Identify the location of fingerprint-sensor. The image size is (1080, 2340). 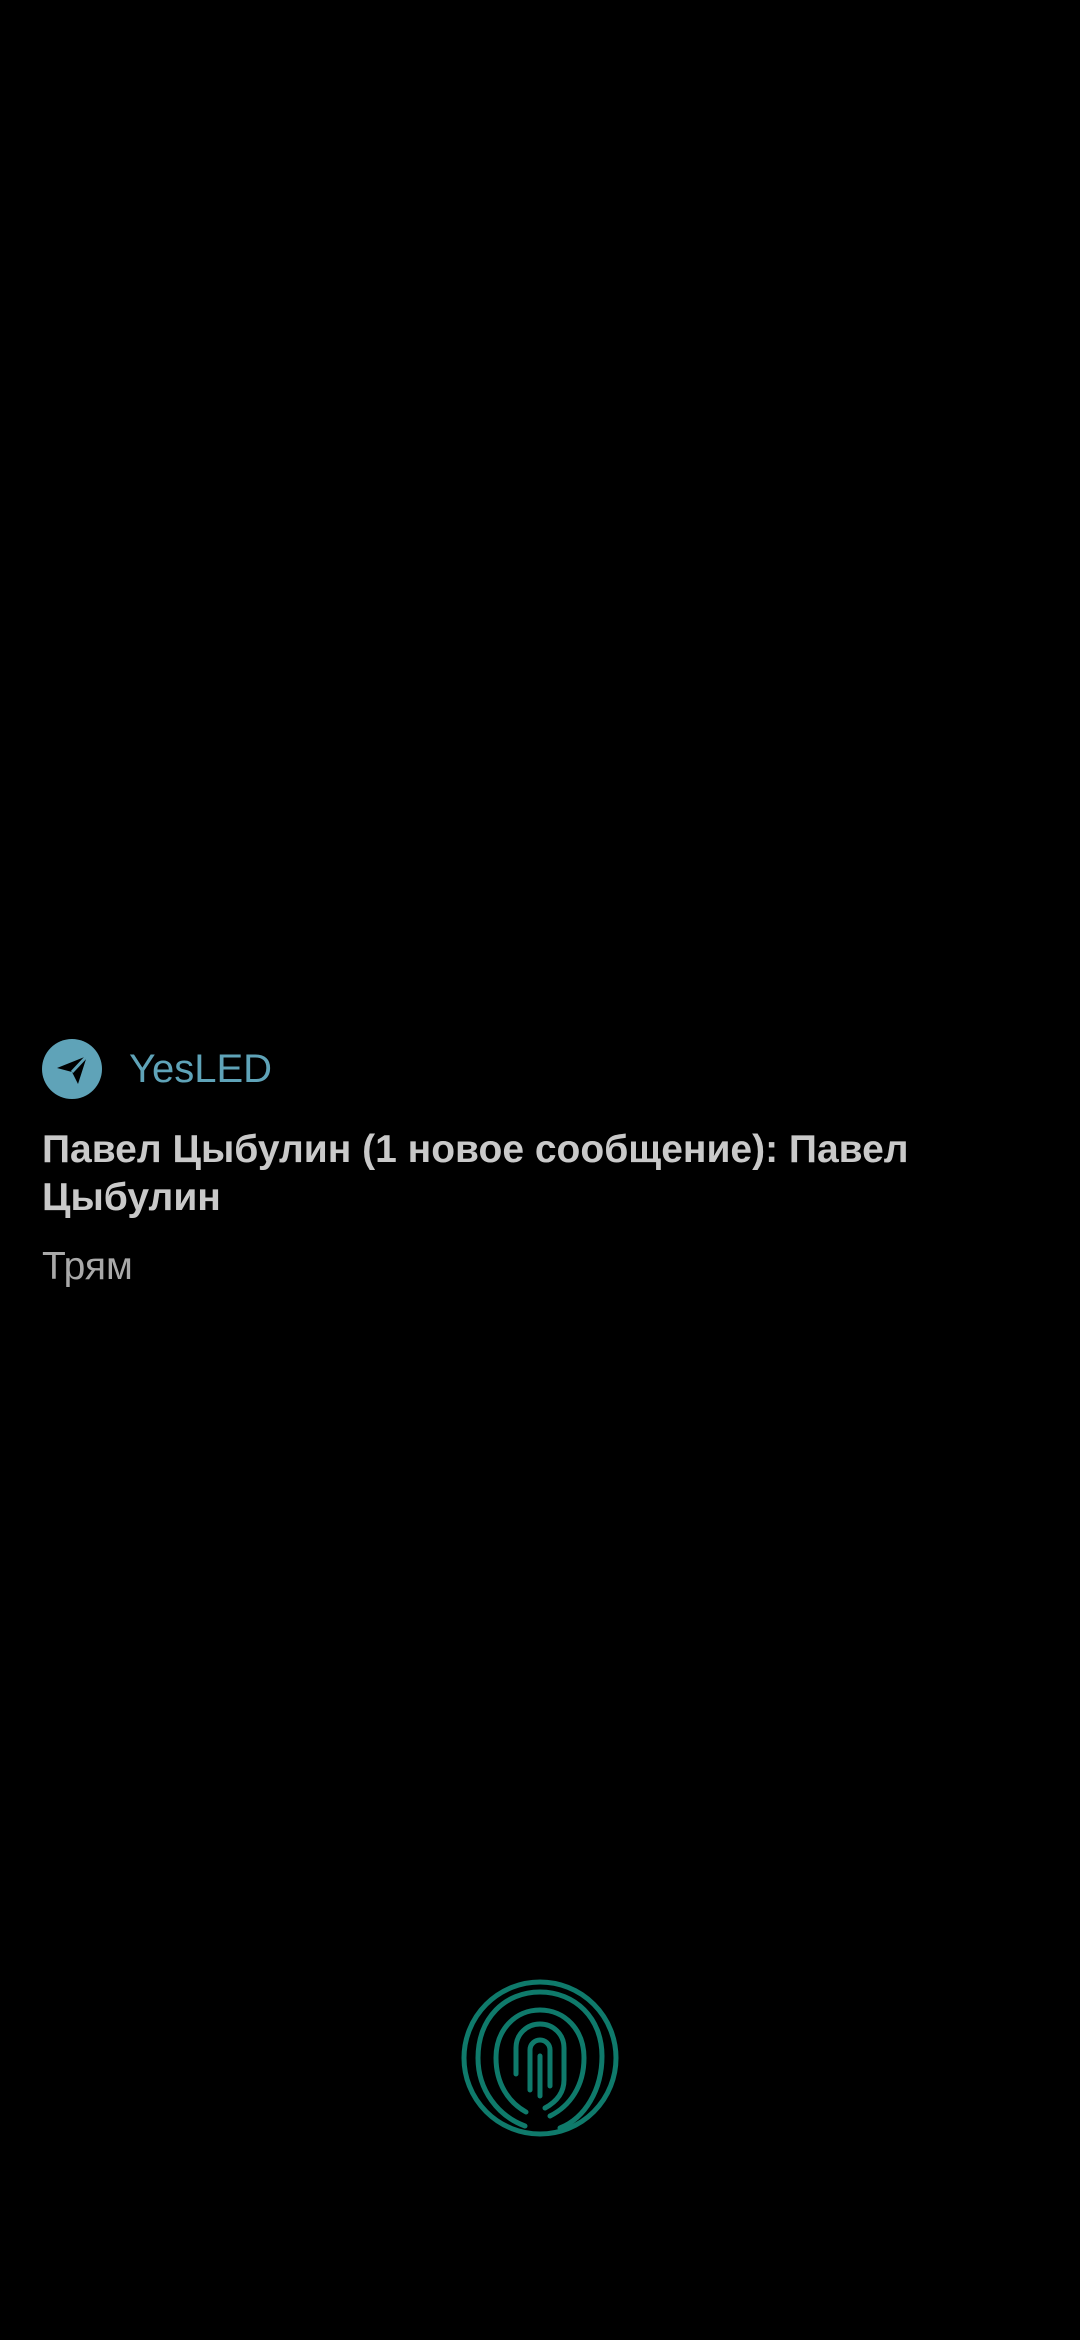
(540, 2058).